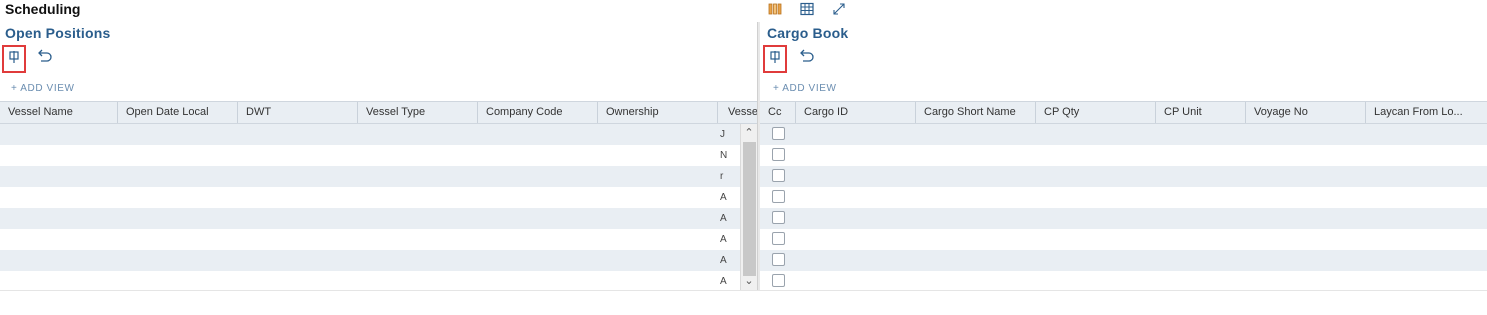 This screenshot has width=1487, height=315. I want to click on table-row: r, so click(378, 176).